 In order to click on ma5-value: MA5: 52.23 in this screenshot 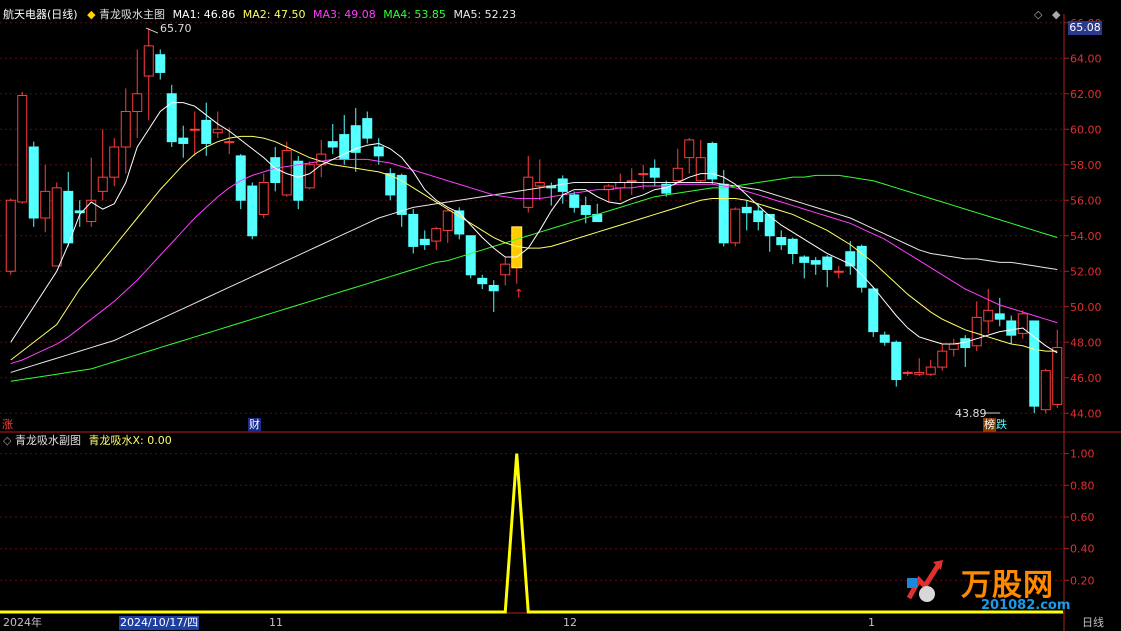, I will do `click(485, 14)`.